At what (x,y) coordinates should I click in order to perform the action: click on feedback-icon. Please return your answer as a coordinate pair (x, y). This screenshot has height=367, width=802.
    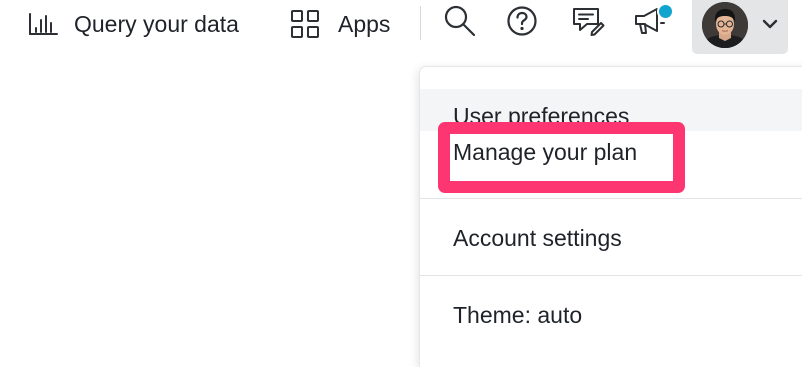
    Looking at the image, I should click on (588, 23).